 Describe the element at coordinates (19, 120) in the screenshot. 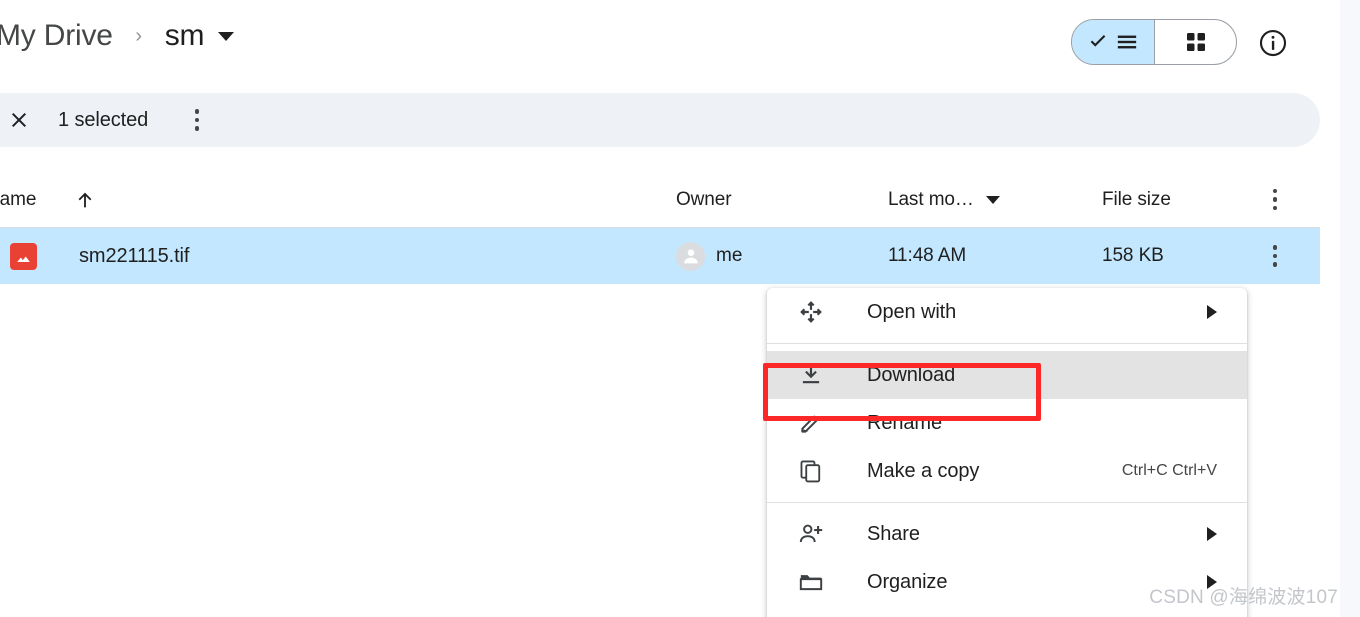

I see `close-icon` at that location.